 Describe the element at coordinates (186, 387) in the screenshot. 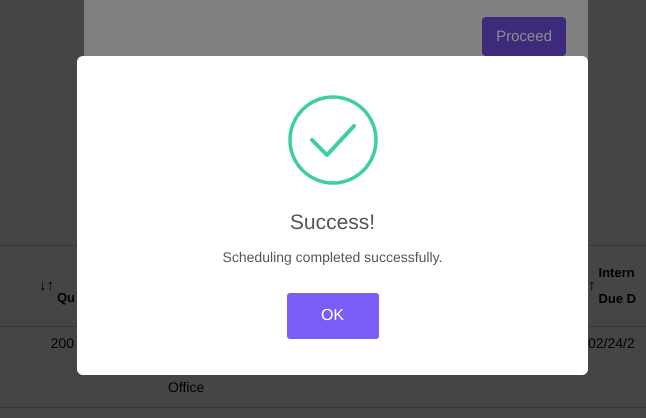

I see `table-cell: Office` at that location.